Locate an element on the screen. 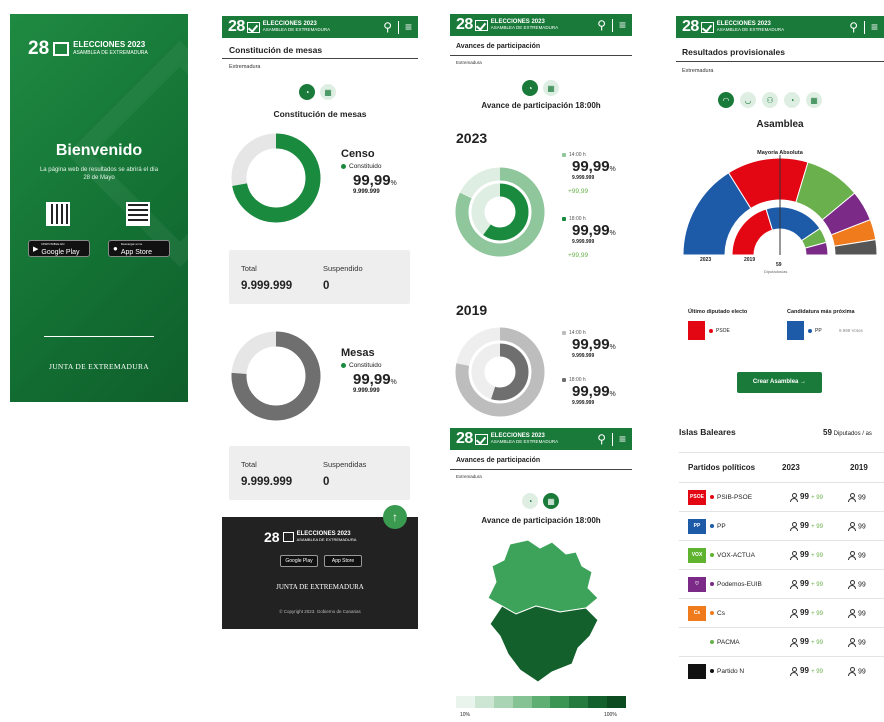 This screenshot has width=884, height=722. hemicycle-view-toggle: ◠ is located at coordinates (726, 100).